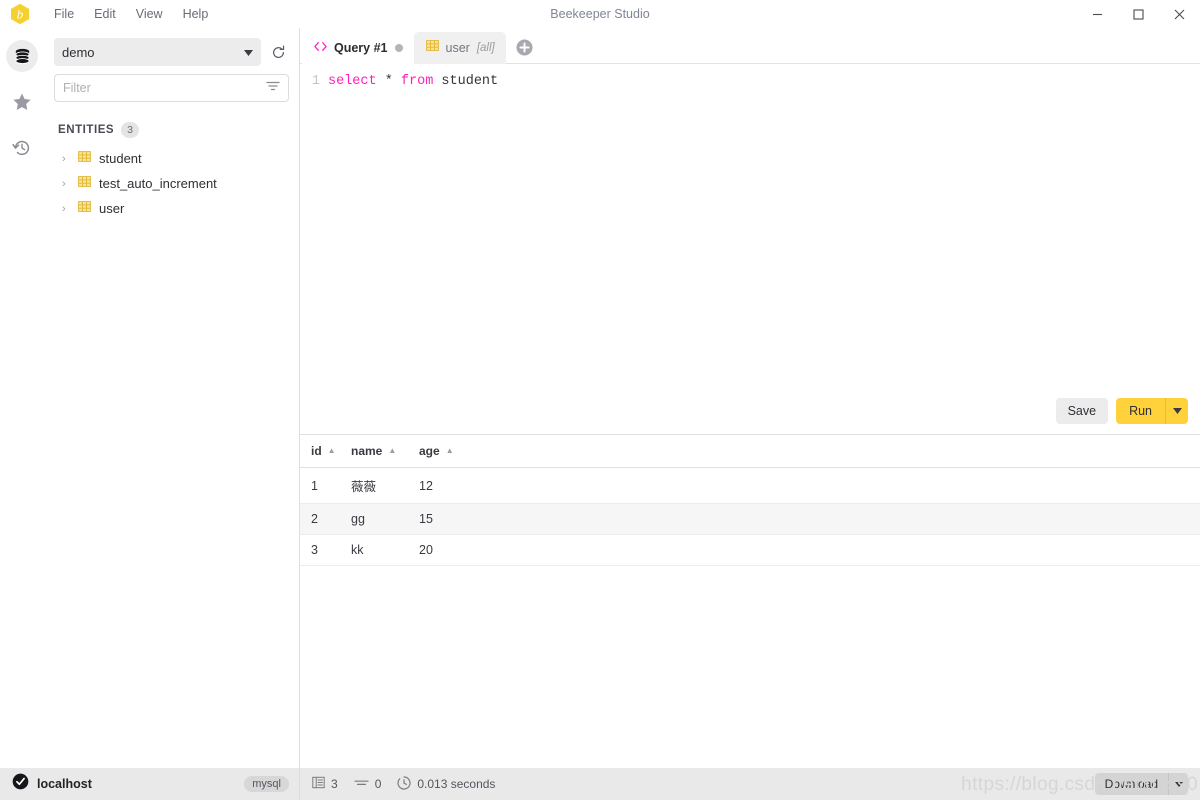 This screenshot has width=1200, height=800. Describe the element at coordinates (1179, 14) in the screenshot. I see `close-icon` at that location.